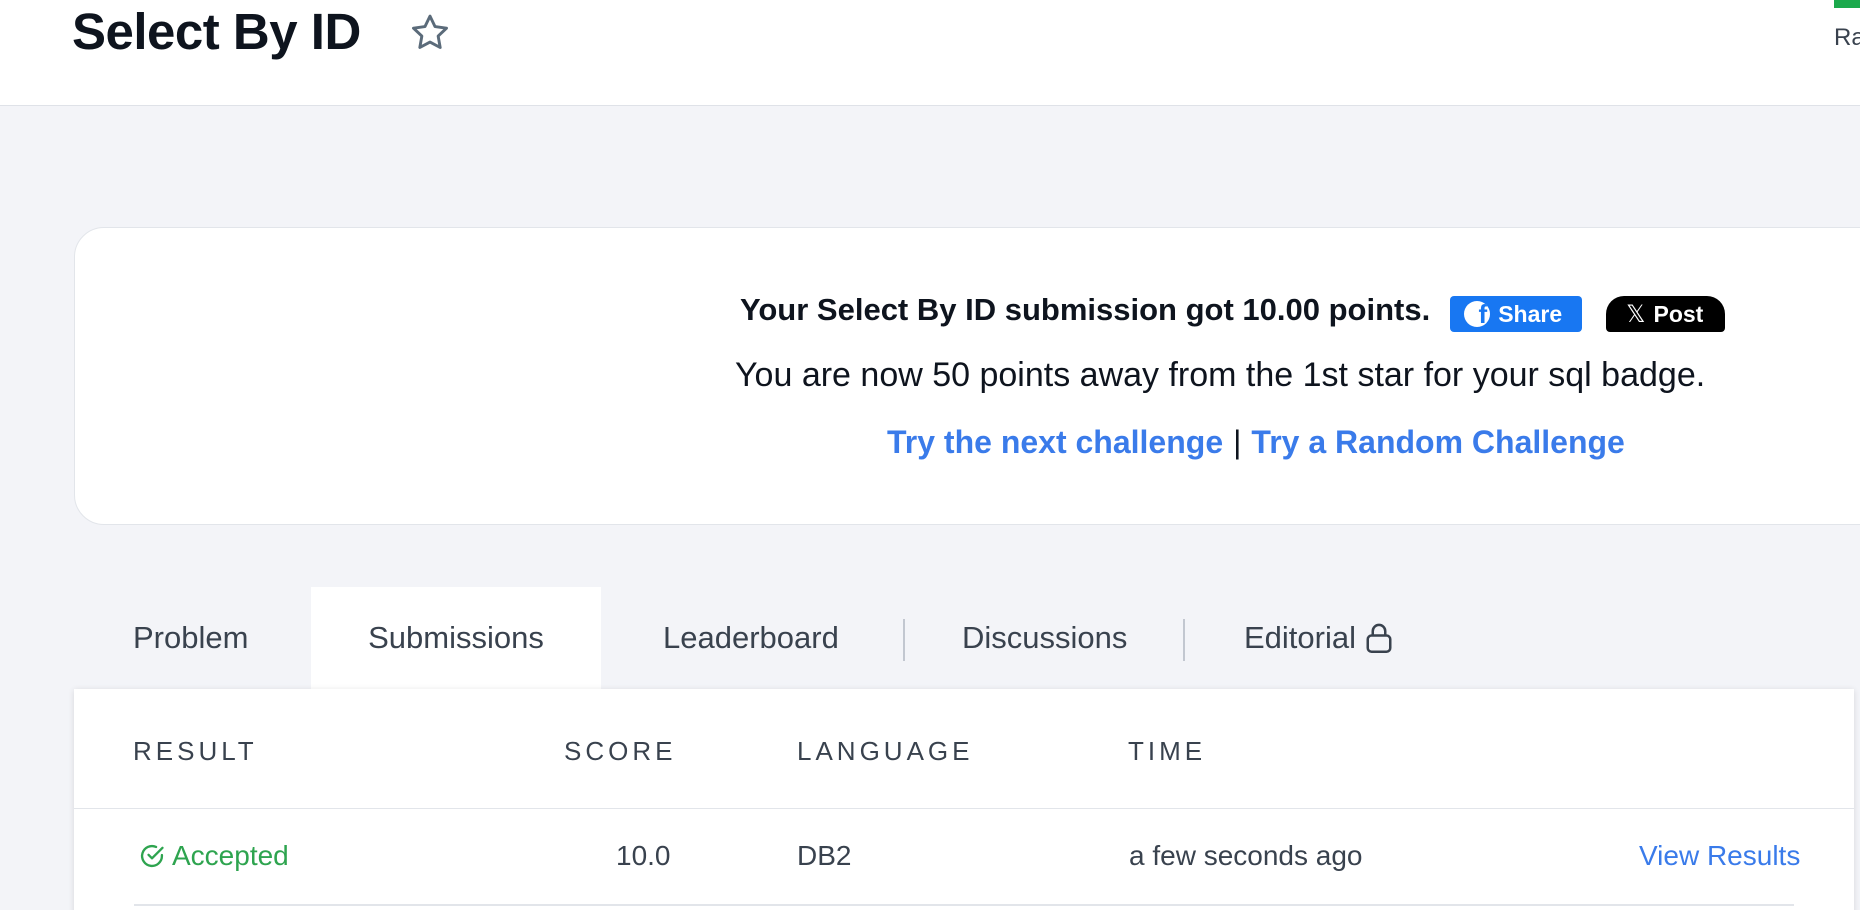 This screenshot has height=910, width=1860. What do you see at coordinates (620, 751) in the screenshot?
I see `column-header-score: SCORE` at bounding box center [620, 751].